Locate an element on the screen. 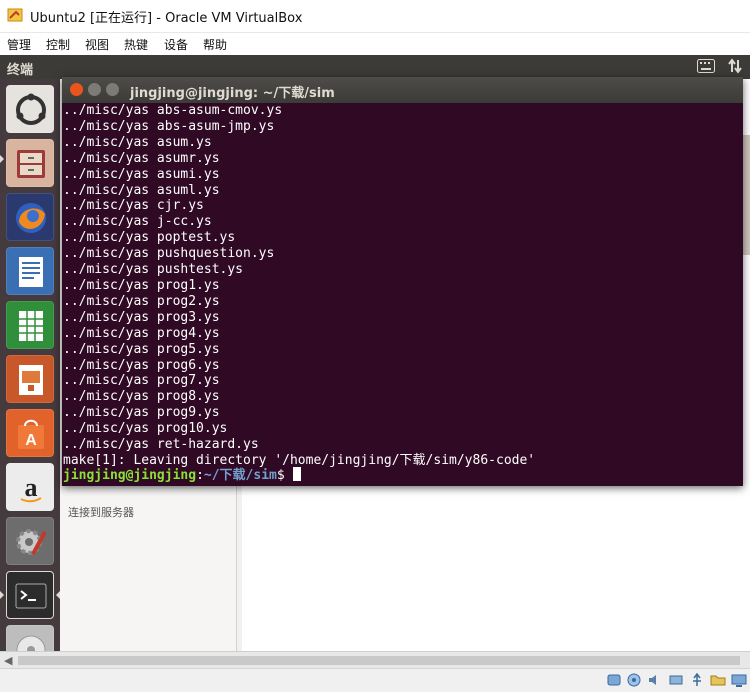  launcher-terminal is located at coordinates (30, 595).